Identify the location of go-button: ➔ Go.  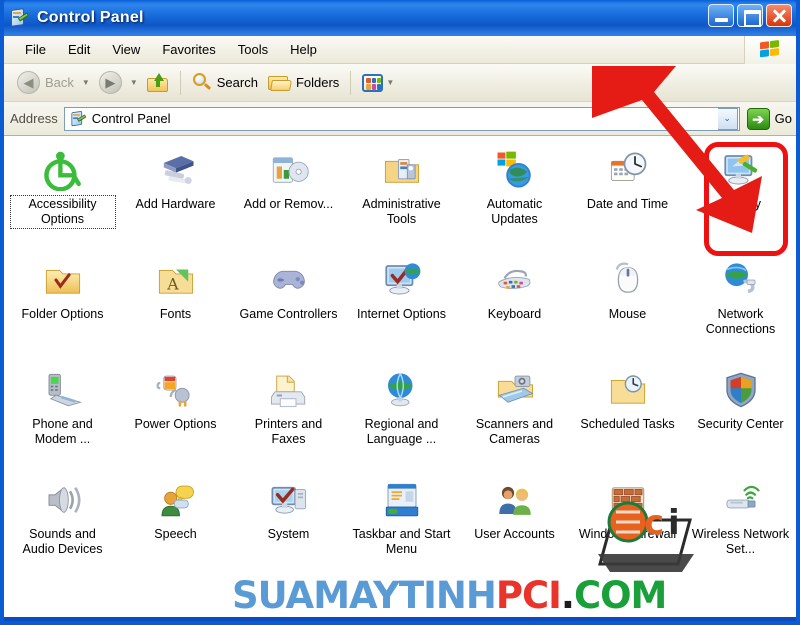
(769, 118).